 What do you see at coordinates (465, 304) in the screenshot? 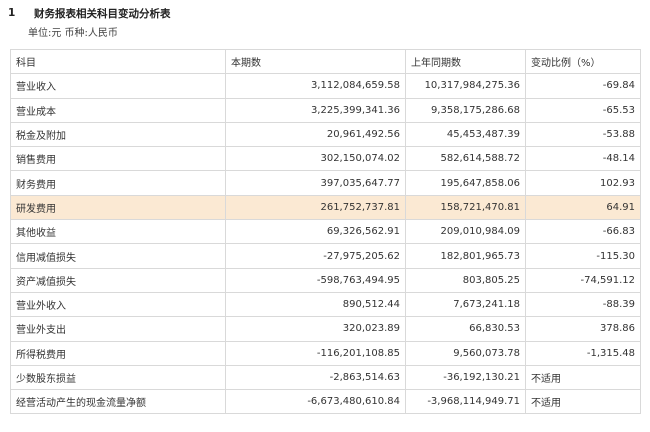
I see `row-prior: 7,673,241.18` at bounding box center [465, 304].